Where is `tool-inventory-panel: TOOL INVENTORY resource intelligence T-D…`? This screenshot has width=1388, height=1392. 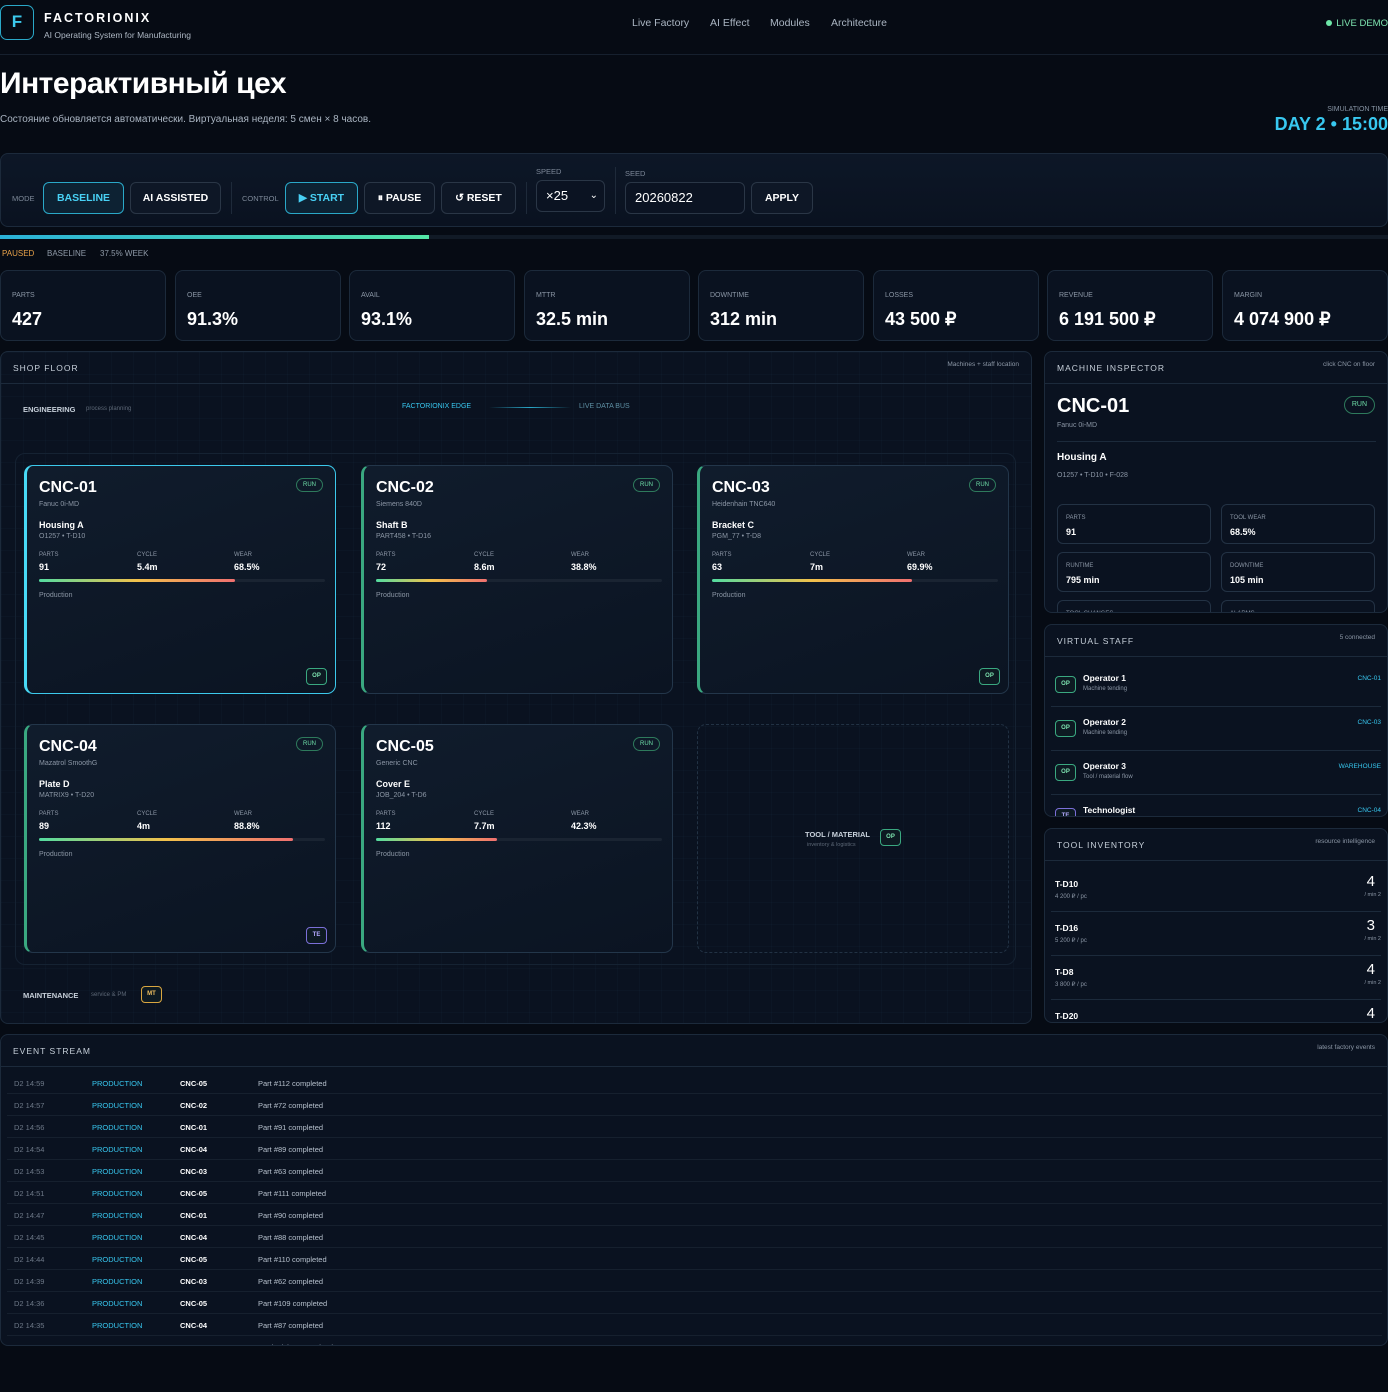
tool-inventory-panel: TOOL INVENTORY resource intelligence T-D… is located at coordinates (1216, 925).